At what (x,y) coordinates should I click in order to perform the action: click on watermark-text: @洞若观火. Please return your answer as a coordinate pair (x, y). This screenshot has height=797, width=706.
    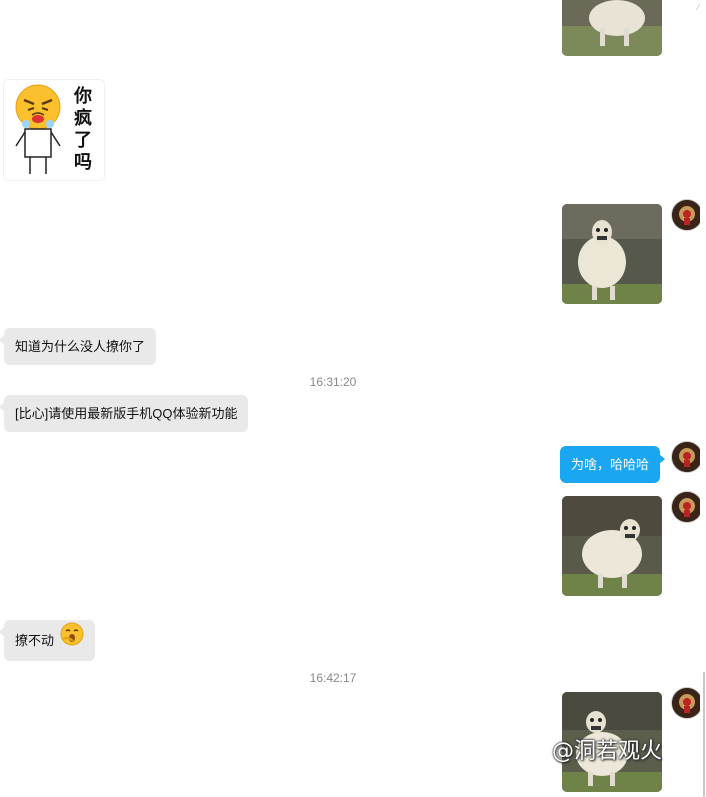
    Looking at the image, I should click on (607, 751).